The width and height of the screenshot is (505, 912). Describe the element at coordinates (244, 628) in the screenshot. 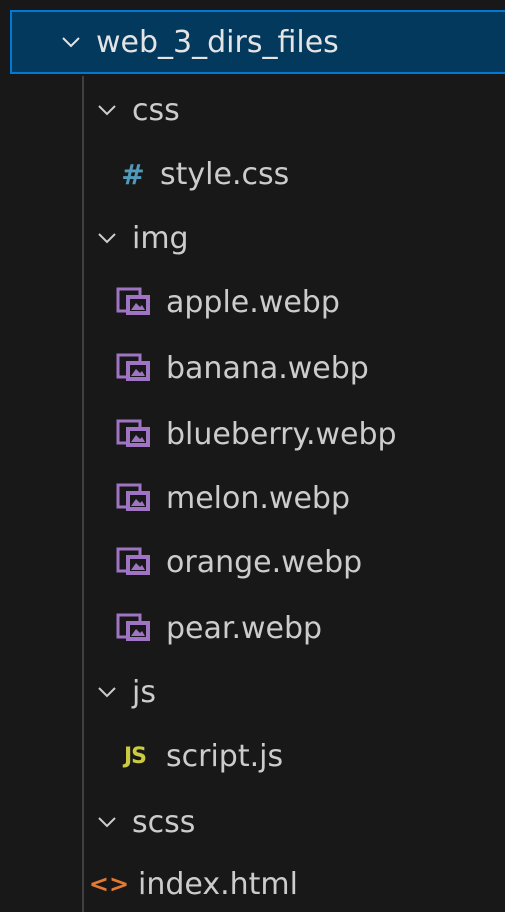

I see `file-label: pear.webp` at that location.